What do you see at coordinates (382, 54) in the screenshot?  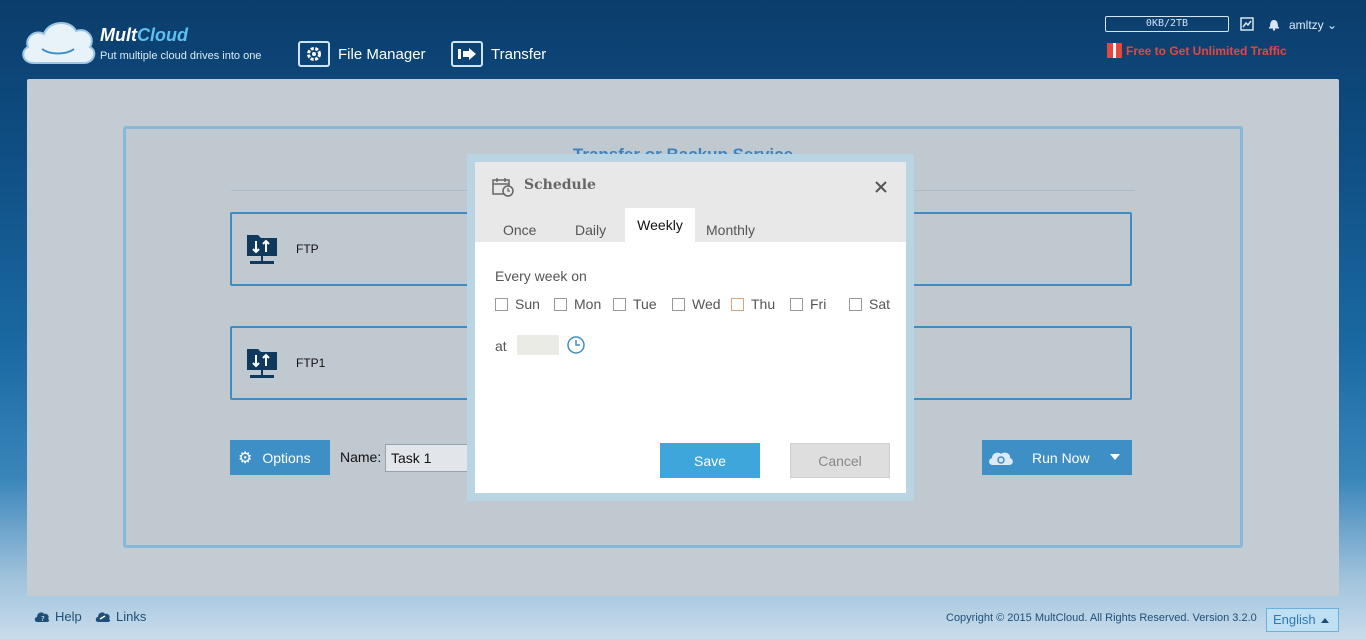 I see `nav-file-manager-label: File Manager` at bounding box center [382, 54].